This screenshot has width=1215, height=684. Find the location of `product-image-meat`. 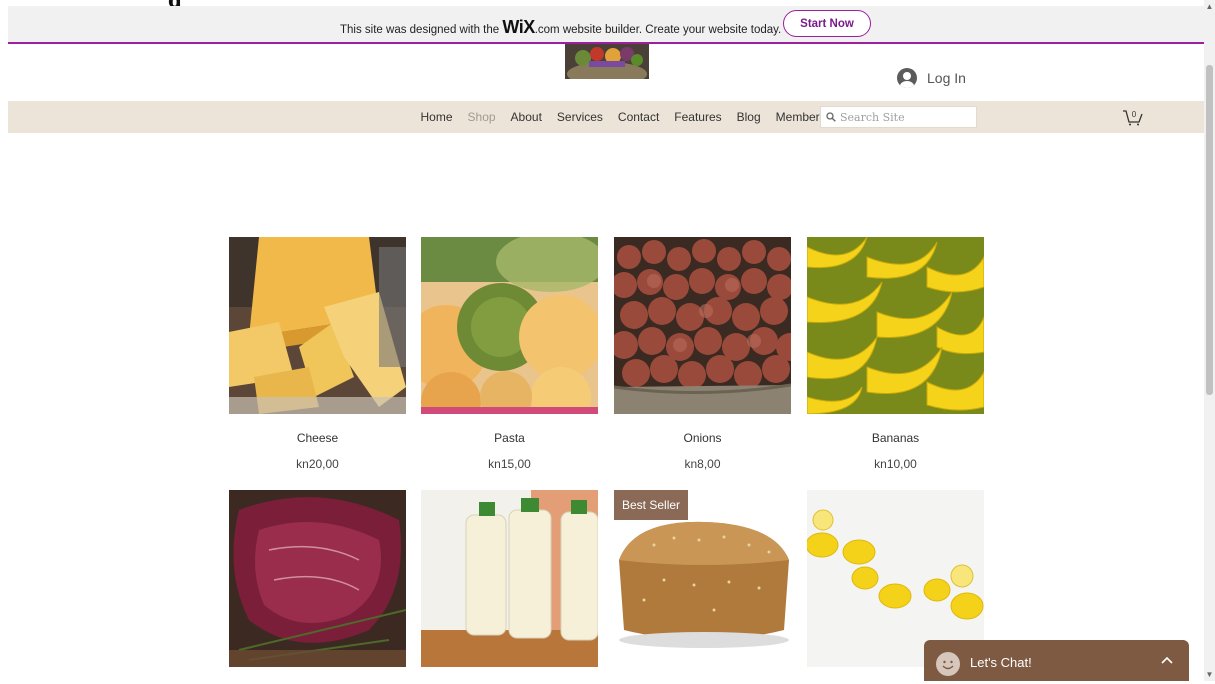

product-image-meat is located at coordinates (317, 578).